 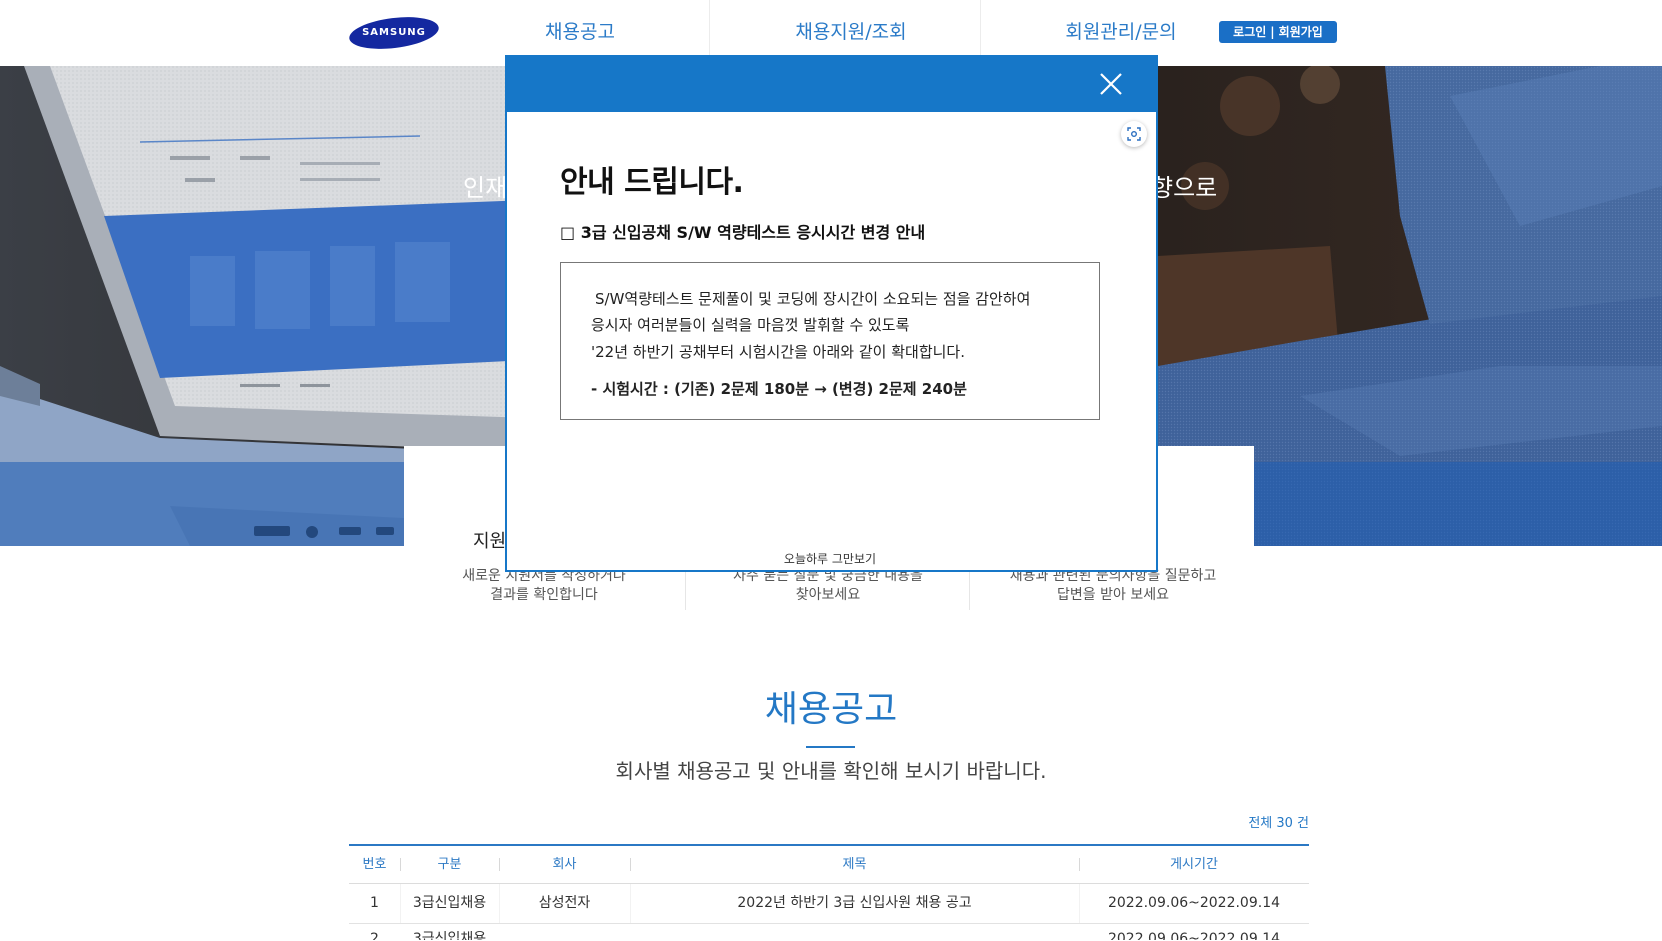 I want to click on login-signup-box: 로그인 | 회원가입, so click(x=1278, y=32).